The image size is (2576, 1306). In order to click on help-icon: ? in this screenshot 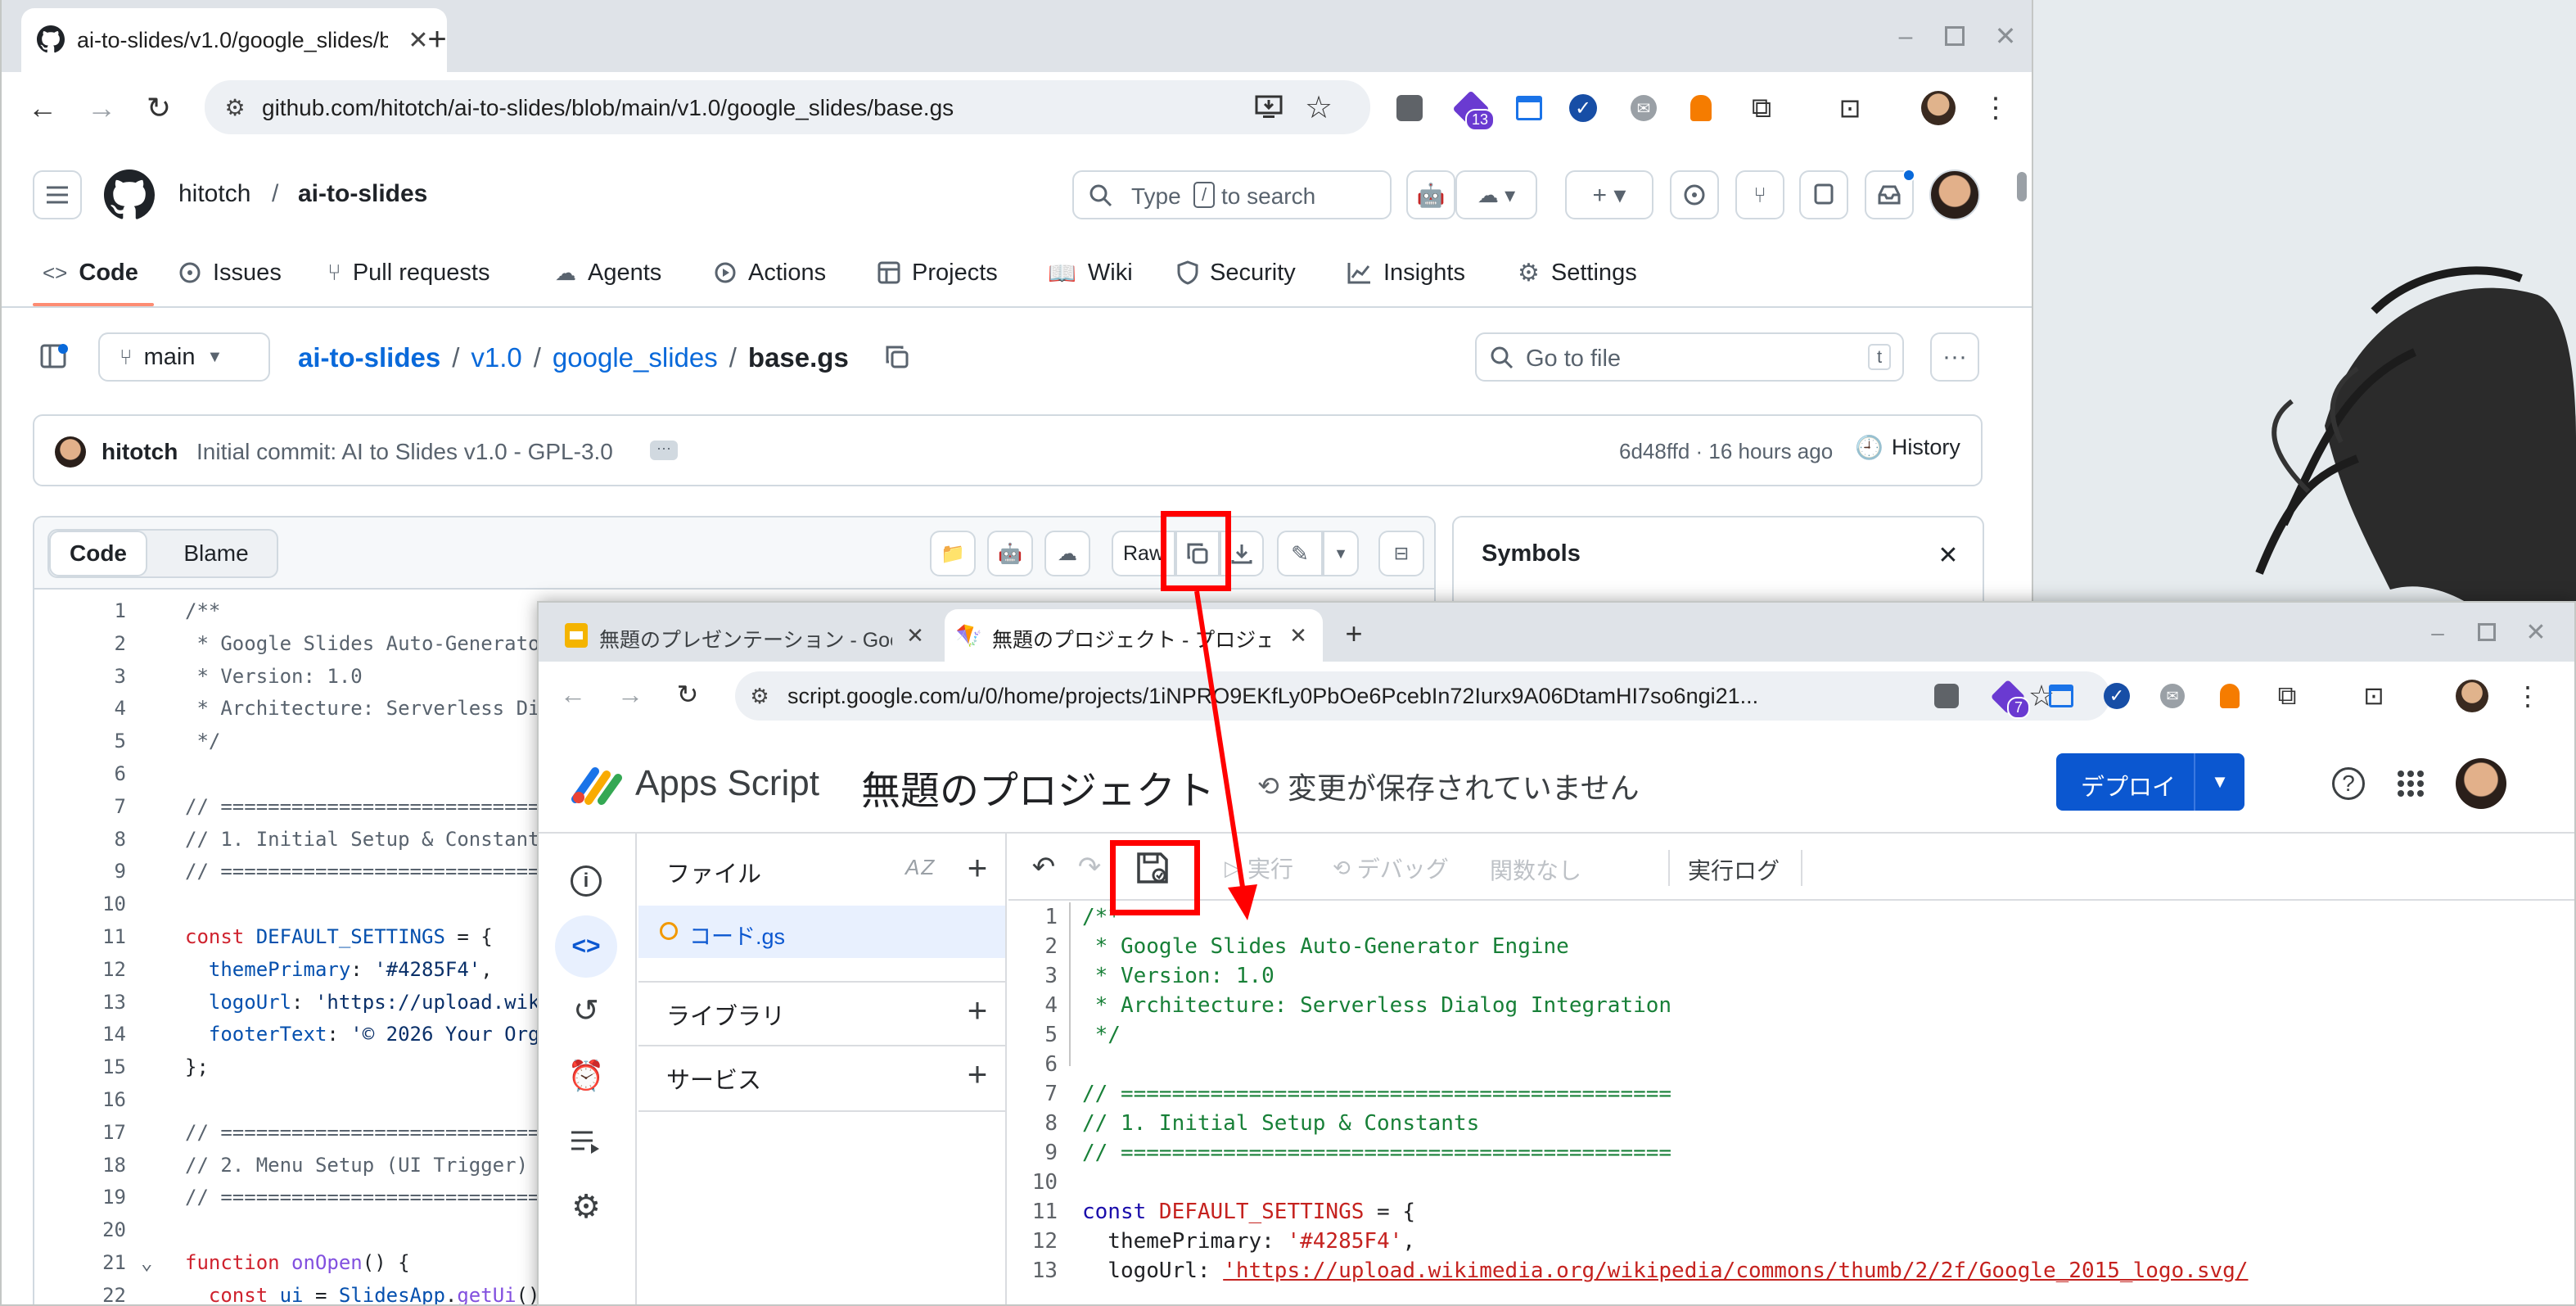, I will do `click(2348, 783)`.